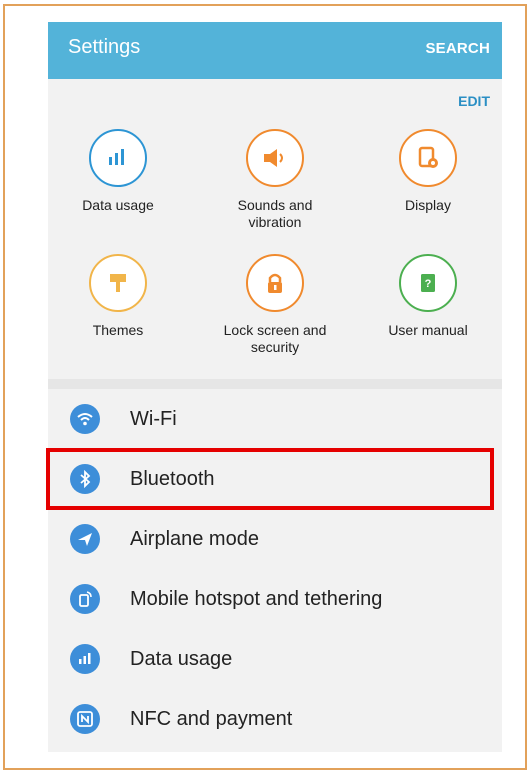  What do you see at coordinates (85, 719) in the screenshot?
I see `nfc-icon` at bounding box center [85, 719].